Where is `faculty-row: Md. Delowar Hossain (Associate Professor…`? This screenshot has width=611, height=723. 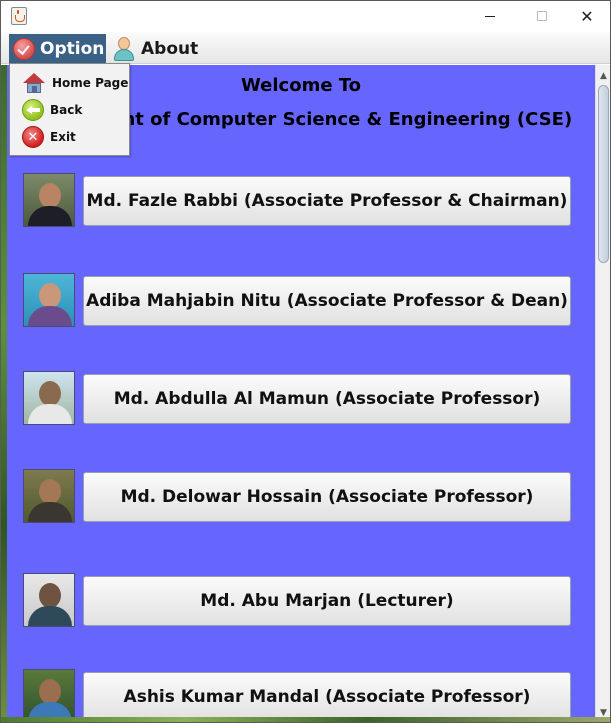
faculty-row: Md. Delowar Hossain (Associate Professor… is located at coordinates (297, 497).